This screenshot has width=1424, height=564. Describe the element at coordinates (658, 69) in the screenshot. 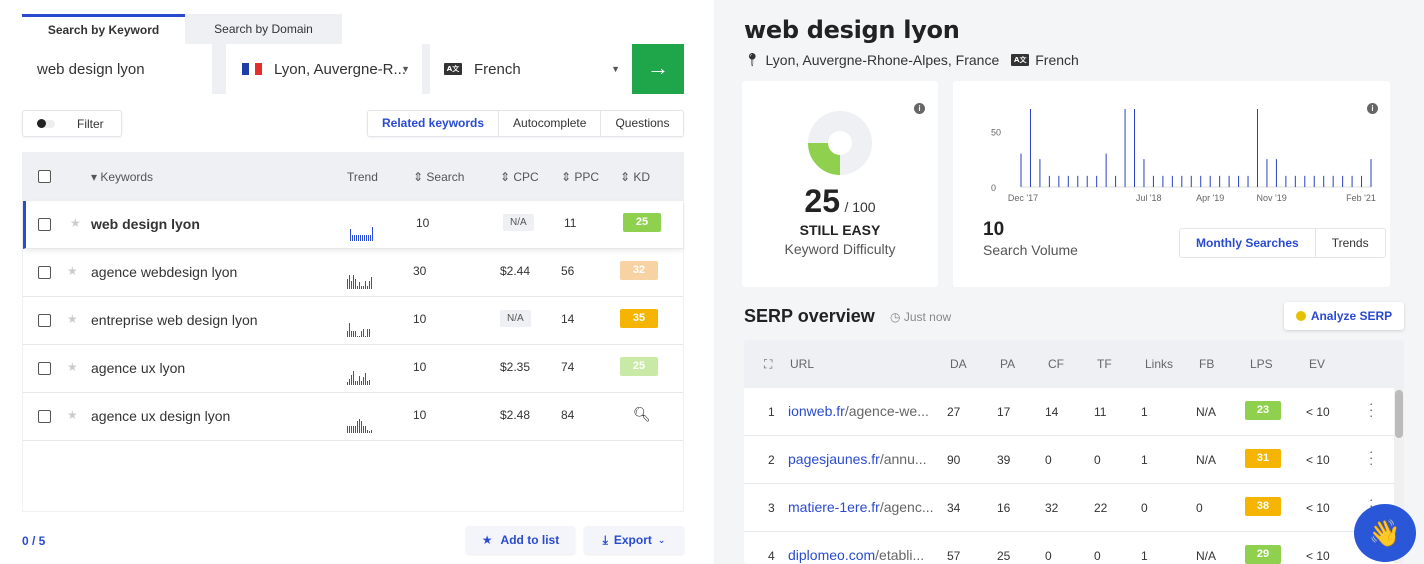

I see `search-go-button: →` at that location.